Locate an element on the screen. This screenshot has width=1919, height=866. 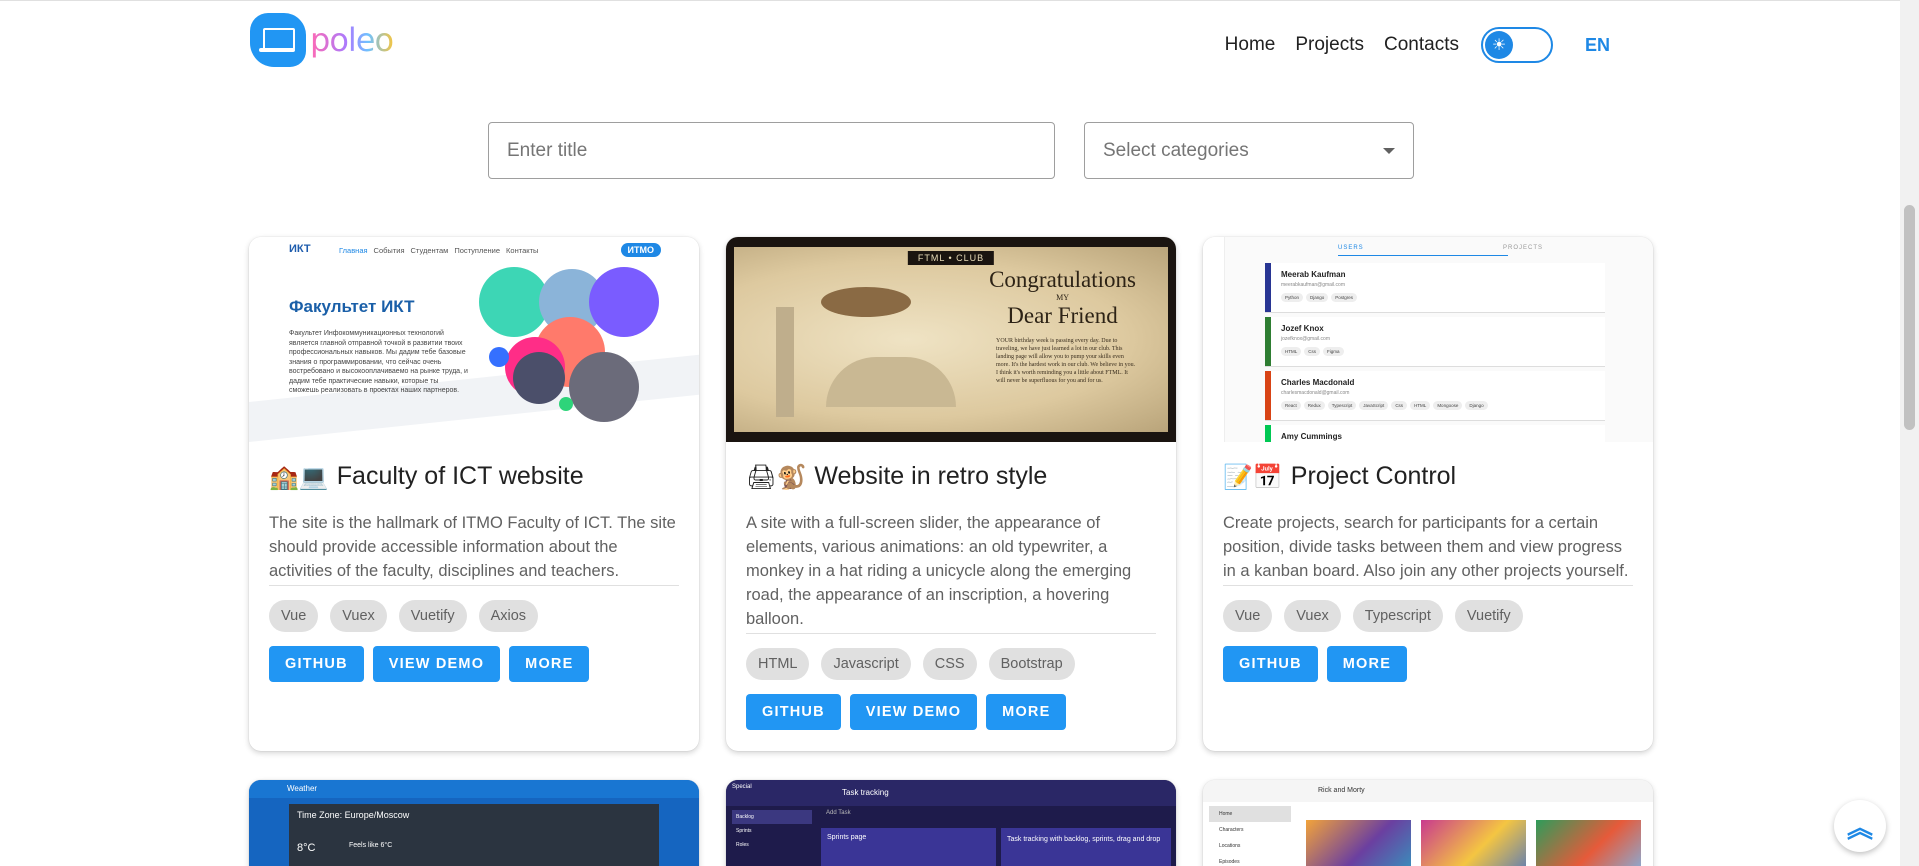
laptop-logo-icon is located at coordinates (278, 40).